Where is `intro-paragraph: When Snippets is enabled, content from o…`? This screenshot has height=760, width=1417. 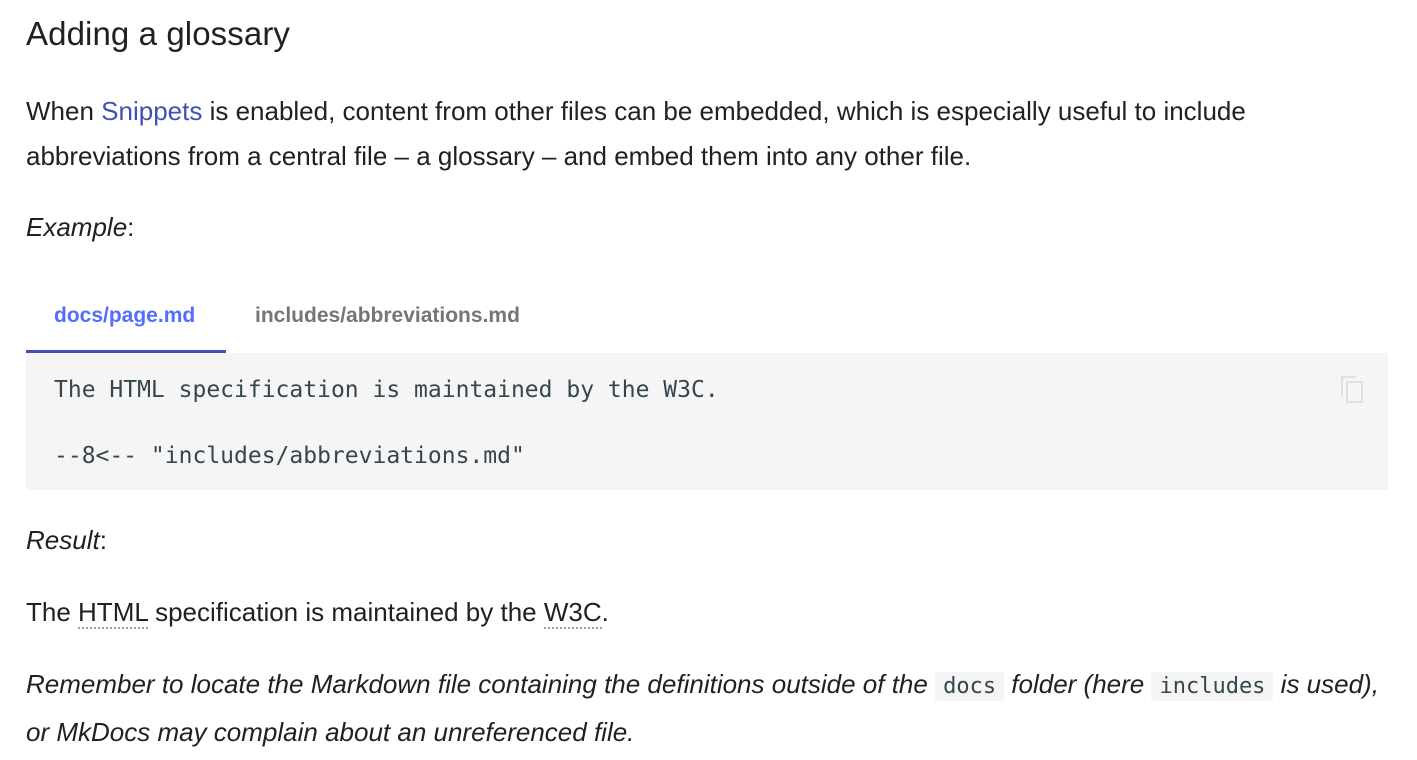
intro-paragraph: When Snippets is enabled, content from o… is located at coordinates (707, 133).